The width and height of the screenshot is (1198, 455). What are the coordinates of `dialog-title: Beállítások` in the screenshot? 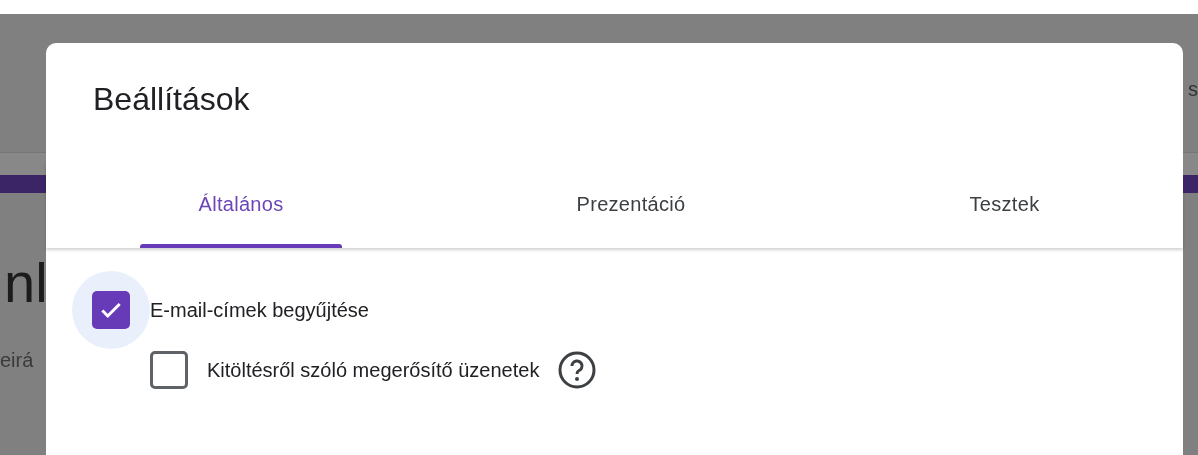 It's located at (171, 99).